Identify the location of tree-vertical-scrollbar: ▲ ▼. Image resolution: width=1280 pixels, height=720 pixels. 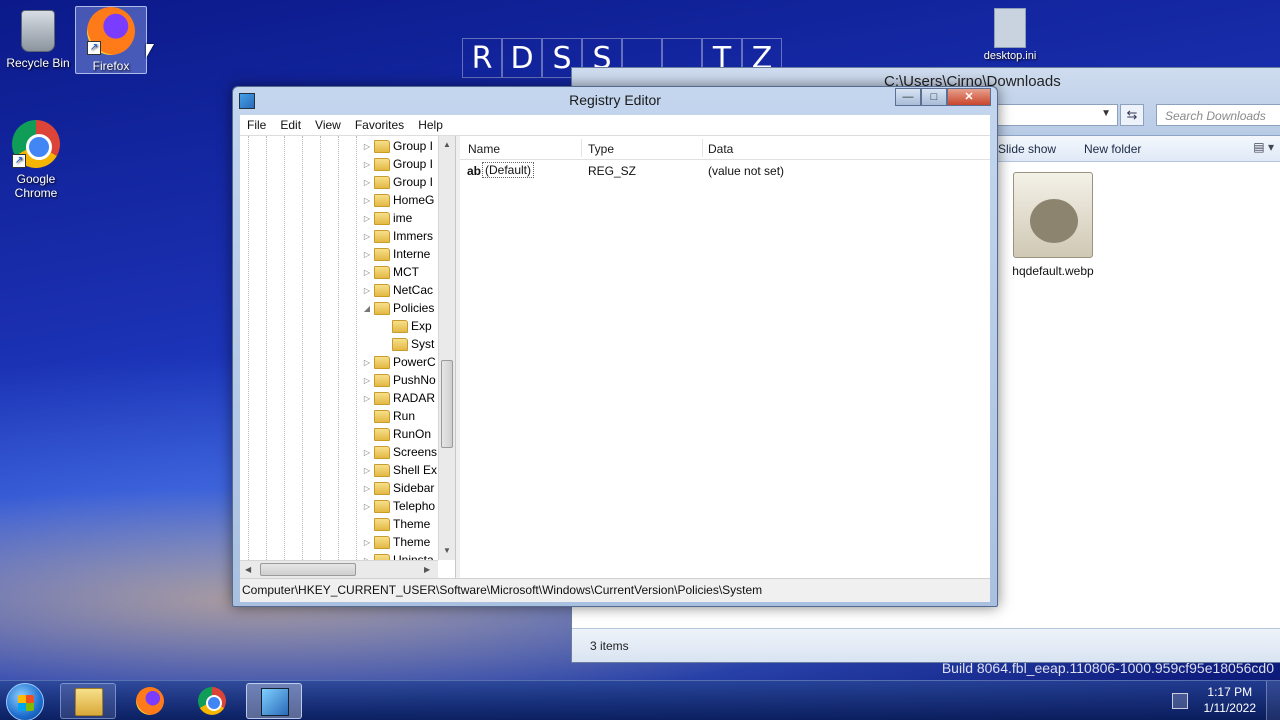
(446, 348).